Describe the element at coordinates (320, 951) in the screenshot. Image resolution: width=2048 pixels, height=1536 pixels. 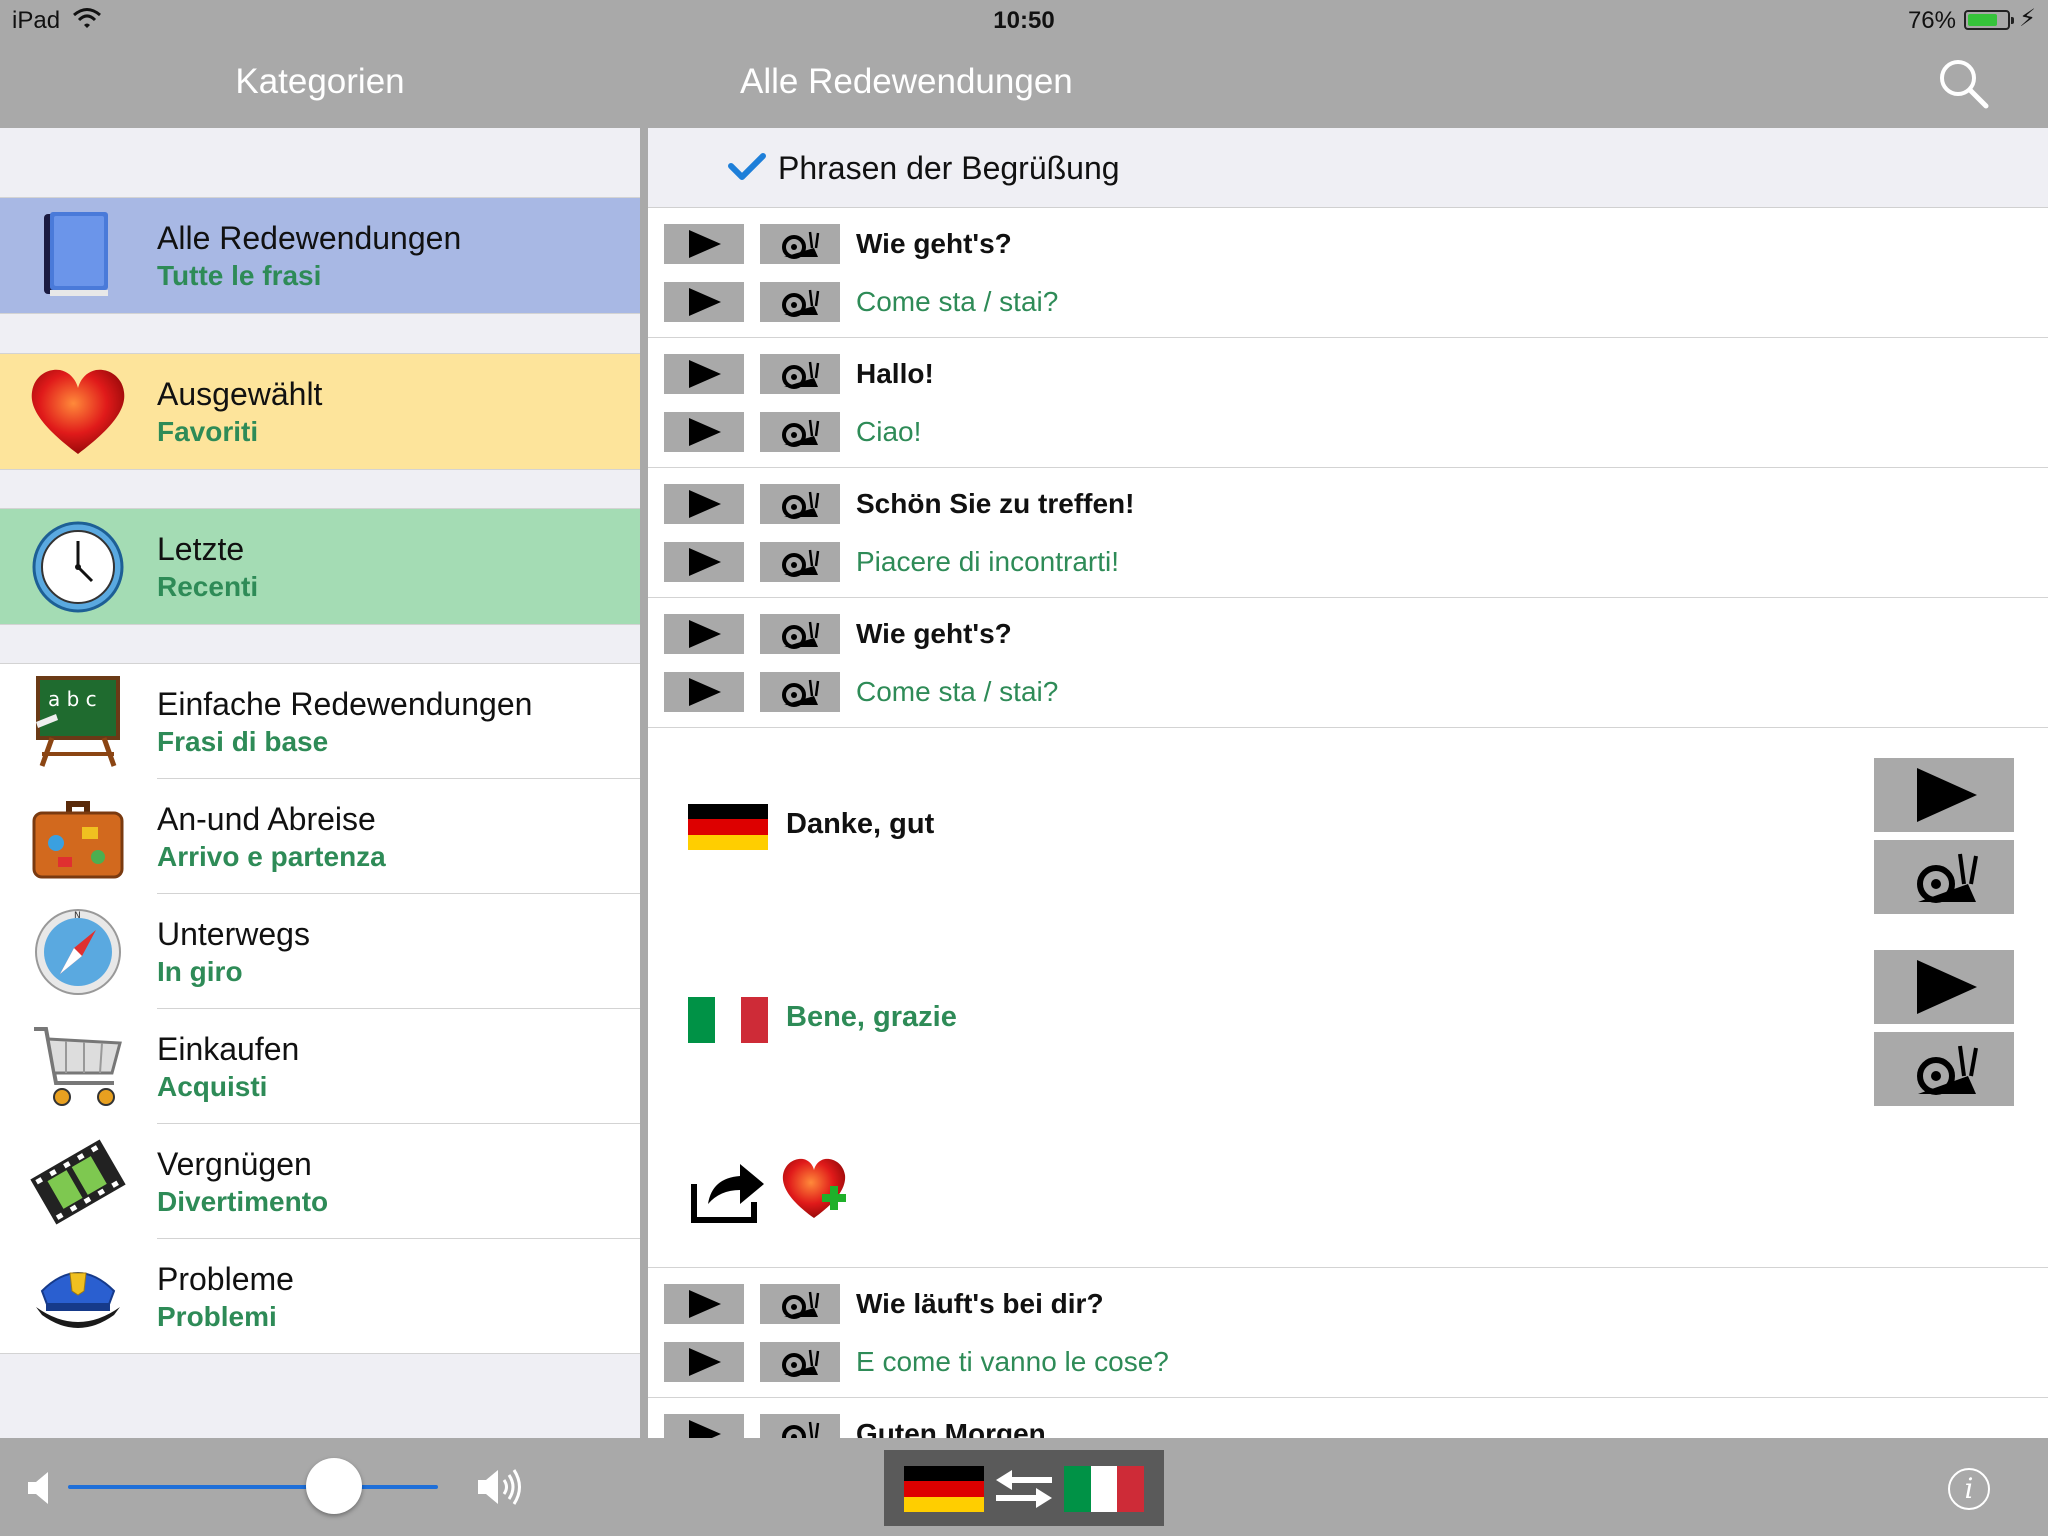
I see `category-on-the-way: N Unterwegs In giro` at that location.